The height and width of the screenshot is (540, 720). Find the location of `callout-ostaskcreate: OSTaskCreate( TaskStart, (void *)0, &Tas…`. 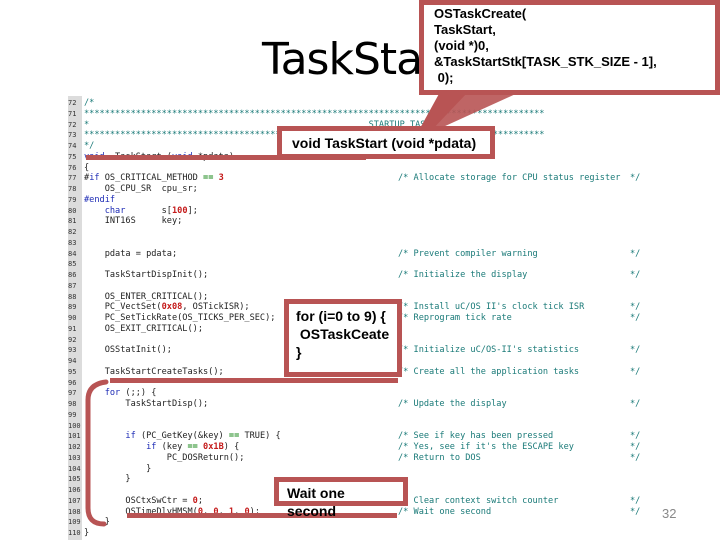

callout-ostaskcreate: OSTaskCreate( TaskStart, (void *)0, &Tas… is located at coordinates (569, 47).